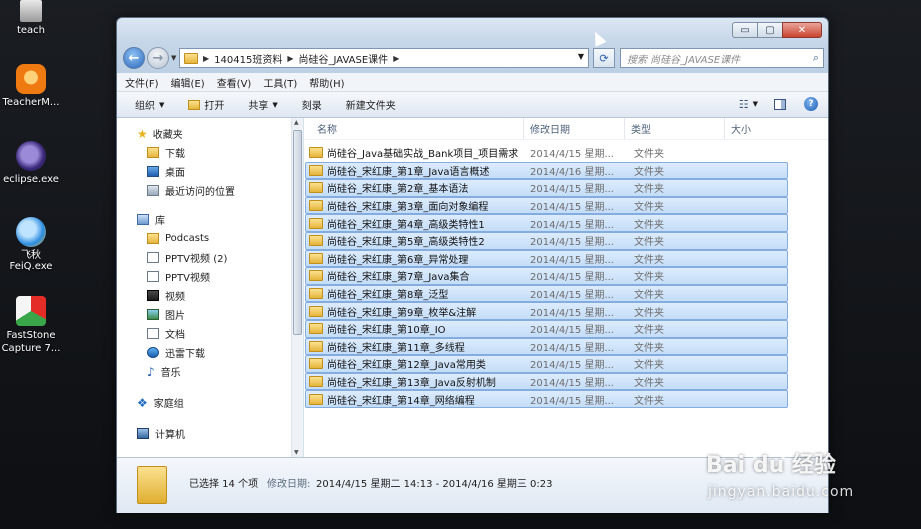 This screenshot has width=921, height=529. I want to click on column-header-type: 类型, so click(674, 128).